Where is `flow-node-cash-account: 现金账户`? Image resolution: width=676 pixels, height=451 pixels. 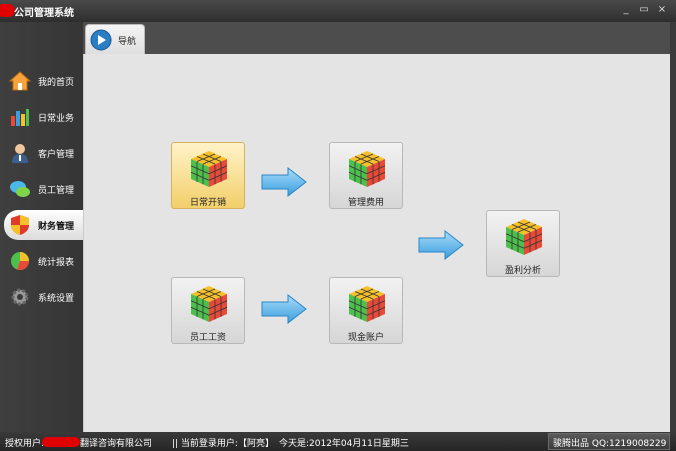 flow-node-cash-account: 现金账户 is located at coordinates (366, 310).